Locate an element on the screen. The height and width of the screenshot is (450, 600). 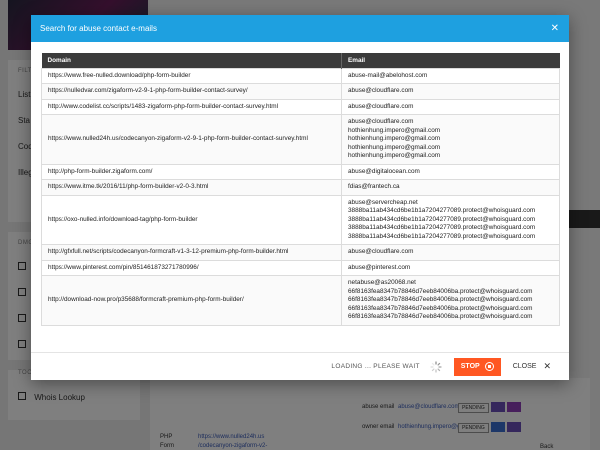
close-button-label: CLOSE is located at coordinates (524, 366).